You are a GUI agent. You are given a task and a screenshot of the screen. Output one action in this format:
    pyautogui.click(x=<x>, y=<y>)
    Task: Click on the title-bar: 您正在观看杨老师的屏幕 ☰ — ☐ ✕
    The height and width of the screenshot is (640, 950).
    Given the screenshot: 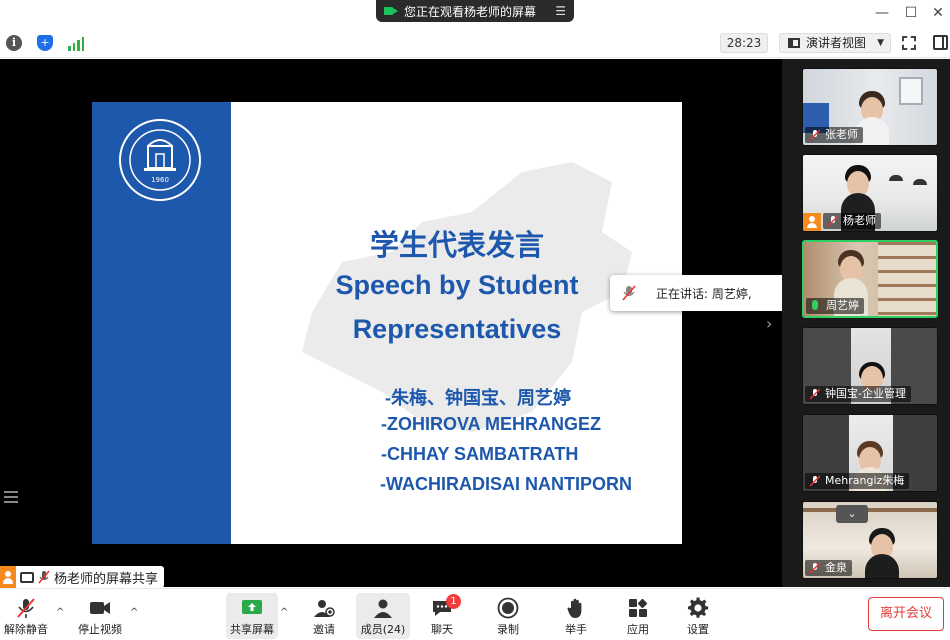 What is the action you would take?
    pyautogui.click(x=475, y=14)
    